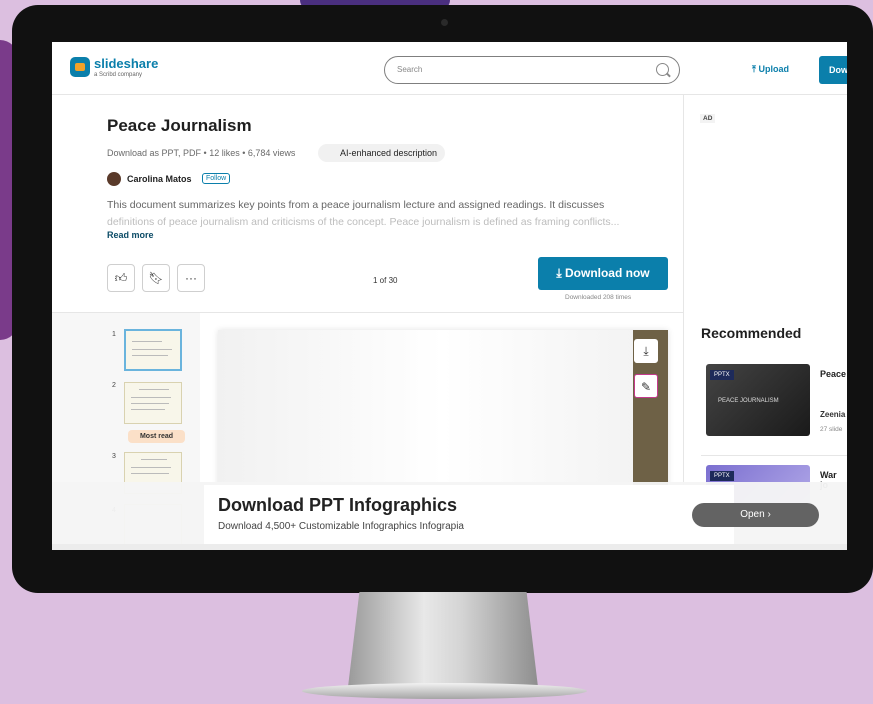  What do you see at coordinates (126, 63) in the screenshot?
I see `logo-text: slideshare` at bounding box center [126, 63].